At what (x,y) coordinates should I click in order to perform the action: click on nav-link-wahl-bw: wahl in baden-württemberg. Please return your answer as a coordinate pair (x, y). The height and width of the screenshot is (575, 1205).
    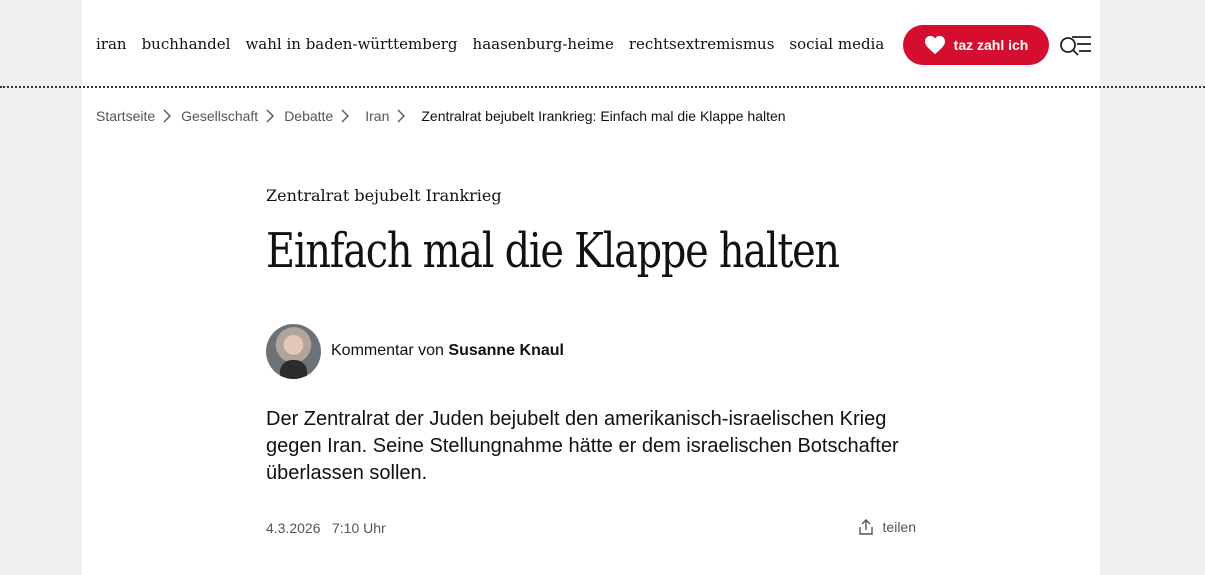
    Looking at the image, I should click on (351, 45).